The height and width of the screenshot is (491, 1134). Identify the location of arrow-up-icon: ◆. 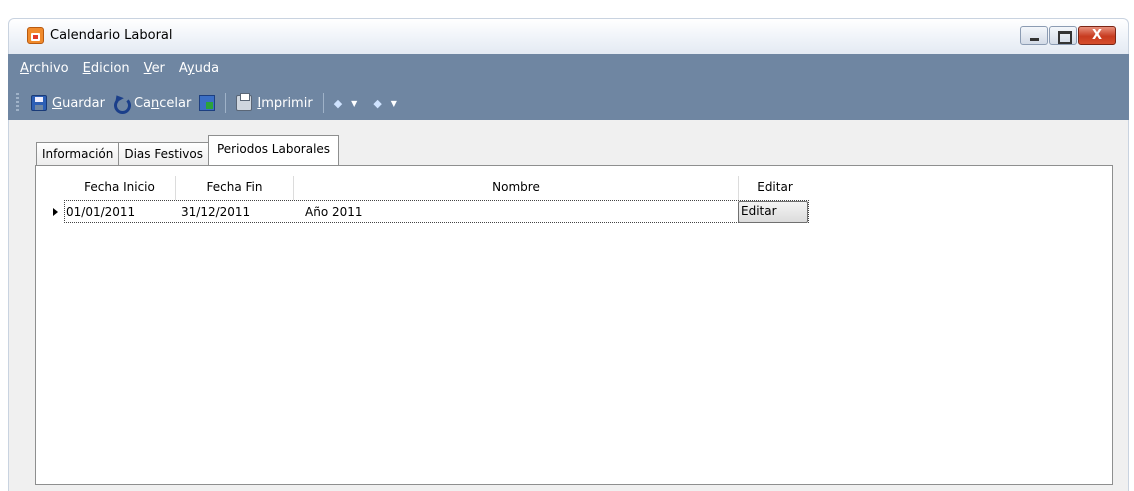
(338, 103).